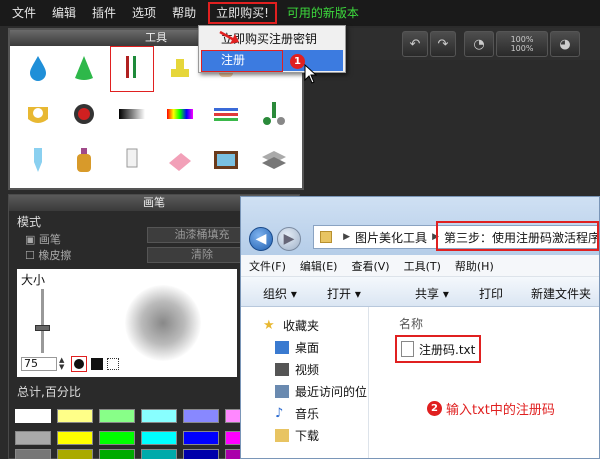 The image size is (600, 459). Describe the element at coordinates (38, 114) in the screenshot. I see `clock-melt-icon` at that location.